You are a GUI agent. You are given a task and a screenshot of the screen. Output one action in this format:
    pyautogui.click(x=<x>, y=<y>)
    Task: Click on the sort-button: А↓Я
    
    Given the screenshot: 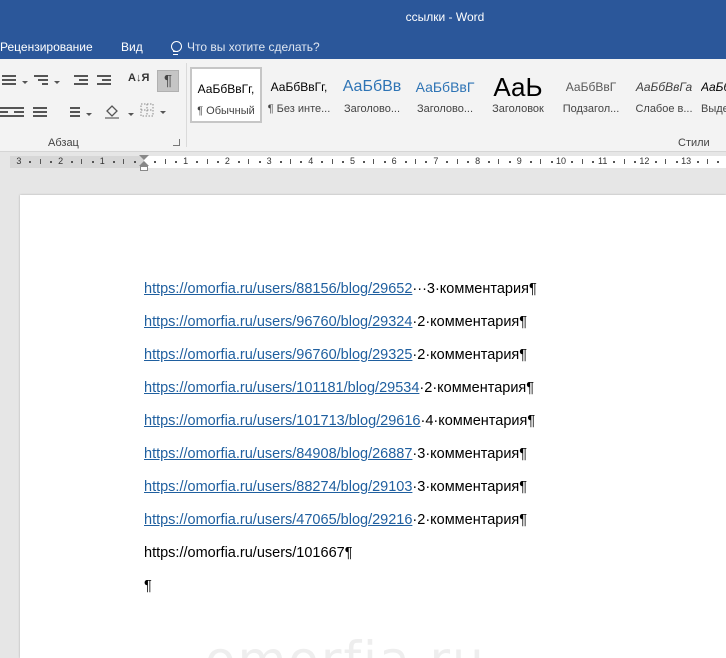 What is the action you would take?
    pyautogui.click(x=138, y=78)
    